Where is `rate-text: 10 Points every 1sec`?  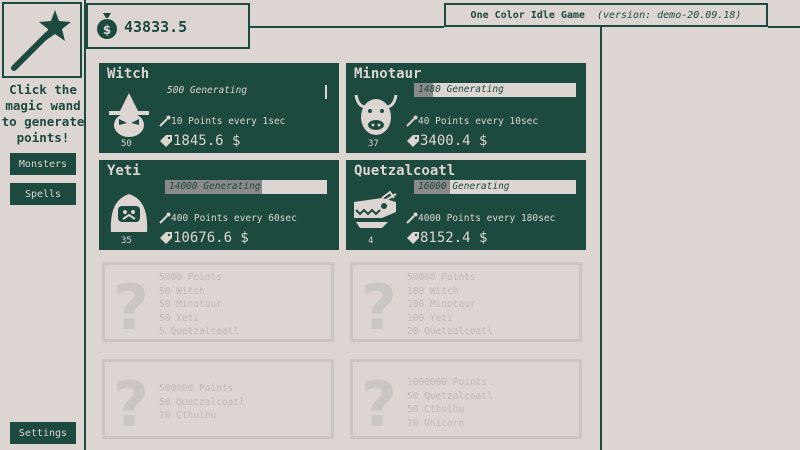
rate-text: 10 Points every 1sec is located at coordinates (228, 121).